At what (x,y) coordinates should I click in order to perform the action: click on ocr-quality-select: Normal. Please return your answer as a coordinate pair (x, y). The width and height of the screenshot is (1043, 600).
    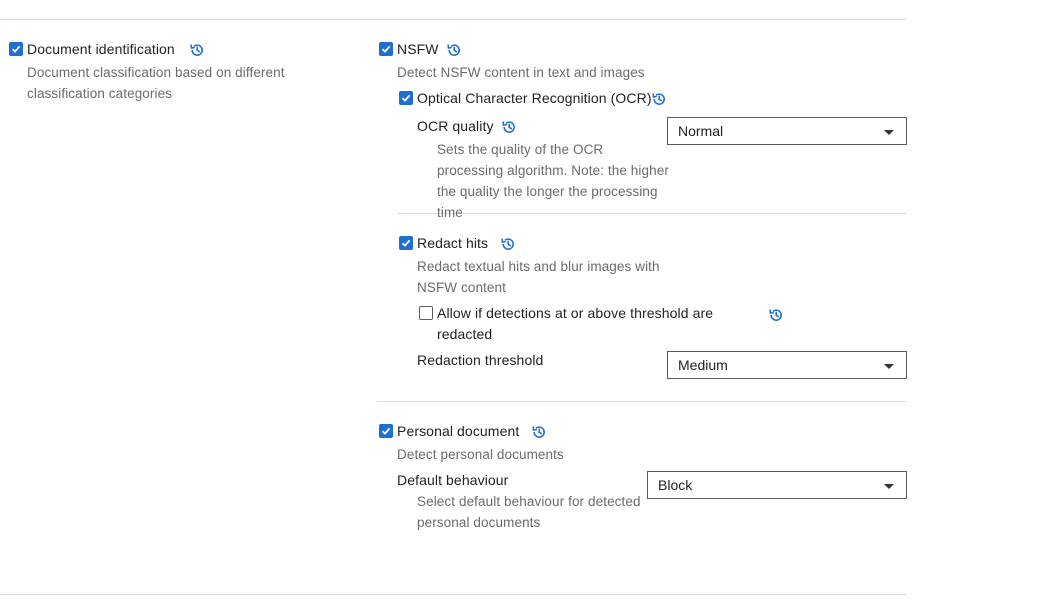
    Looking at the image, I should click on (787, 131).